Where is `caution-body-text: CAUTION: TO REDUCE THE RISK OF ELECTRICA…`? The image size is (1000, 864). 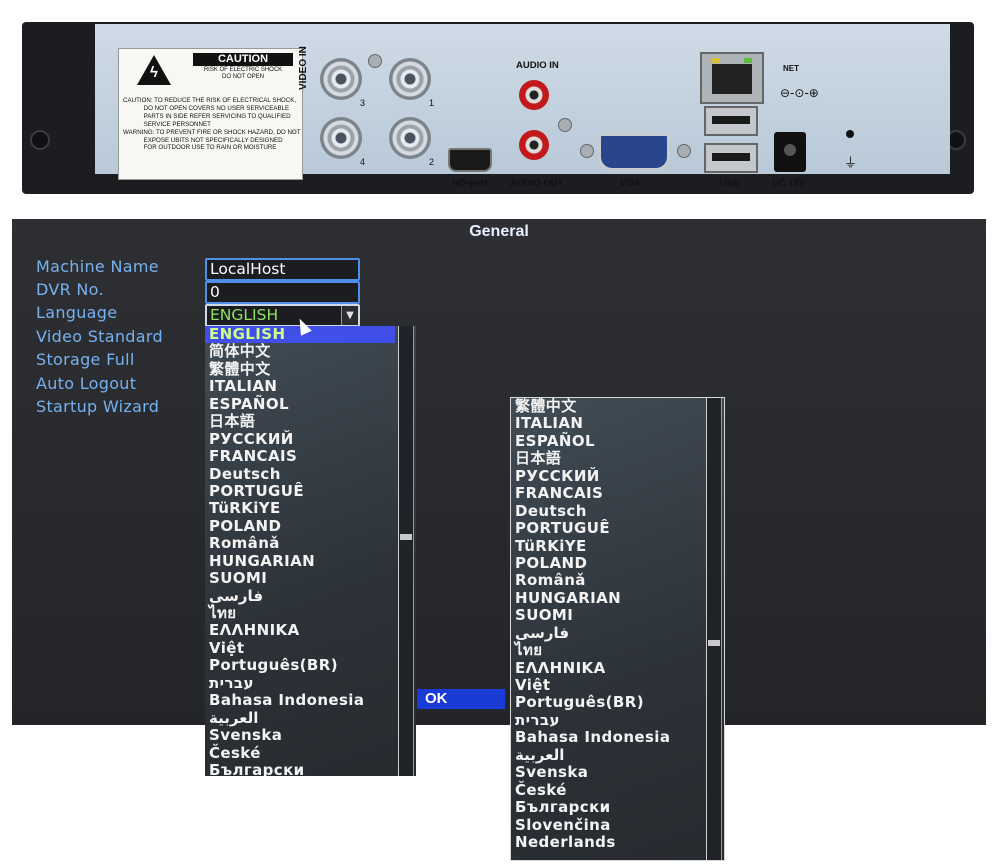
caution-body-text: CAUTION: TO REDUCE THE RISK OF ELECTRICA… is located at coordinates (212, 124).